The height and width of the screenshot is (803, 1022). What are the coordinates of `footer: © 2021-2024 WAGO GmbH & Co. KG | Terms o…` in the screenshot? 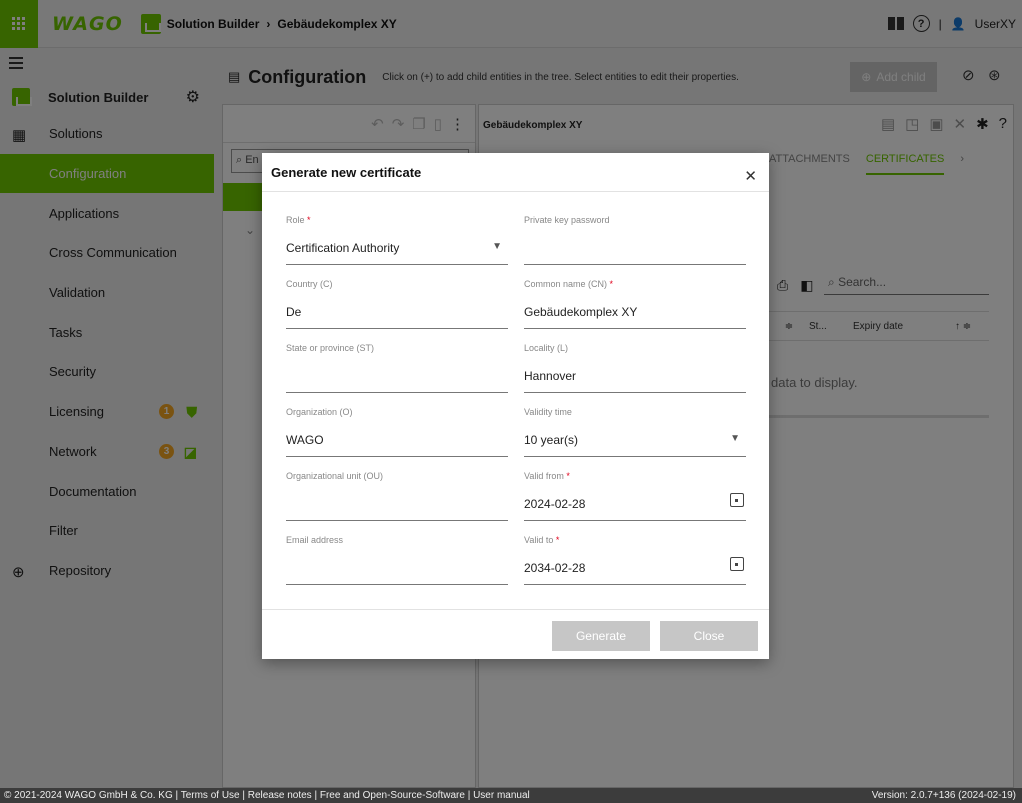 It's located at (511, 795).